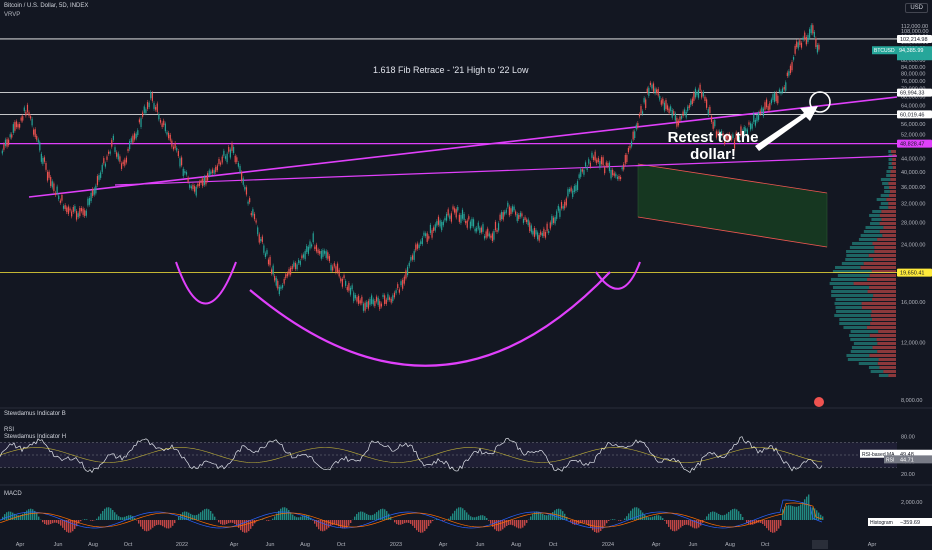  Describe the element at coordinates (451, 70) in the screenshot. I see `fib-retrace-note: 1.618 Fib Retrace - '21 High to '22 Low` at that location.